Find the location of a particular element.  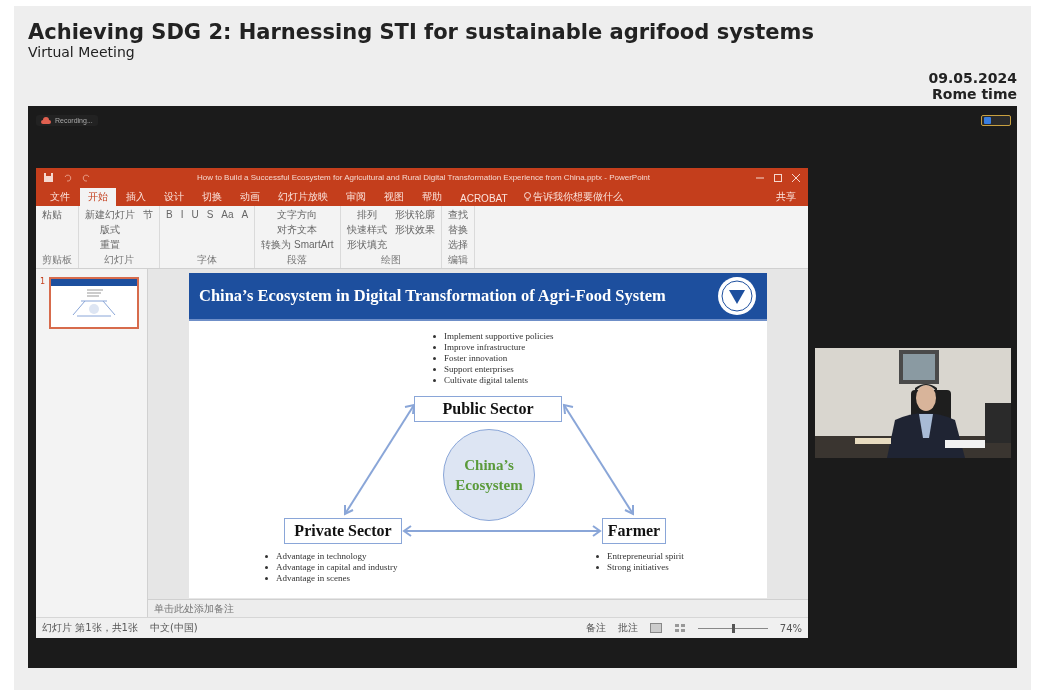

ribbon-button: 形状填充 is located at coordinates (366, 245).